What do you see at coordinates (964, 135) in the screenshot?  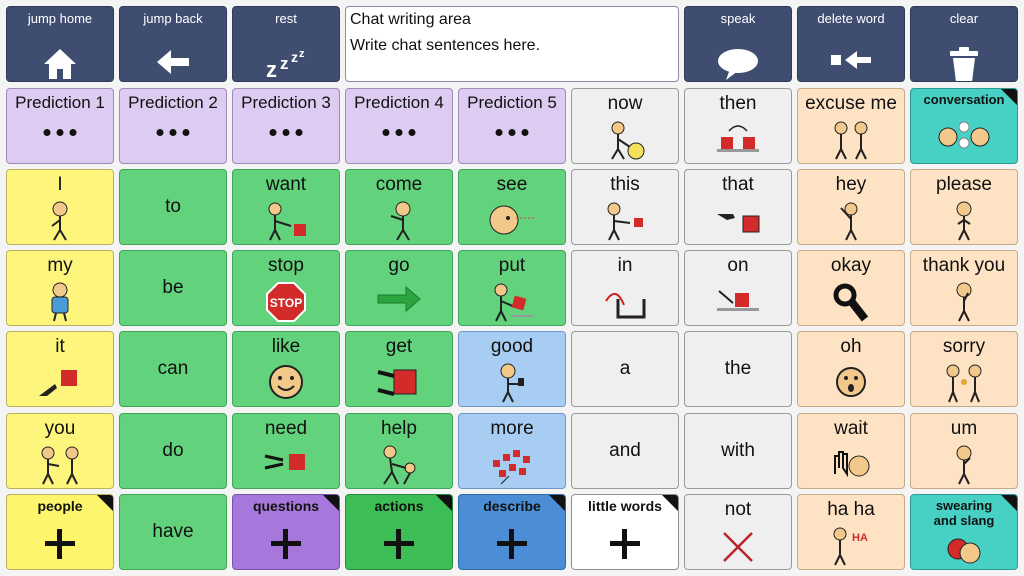 I see `conversation-faces-icon` at bounding box center [964, 135].